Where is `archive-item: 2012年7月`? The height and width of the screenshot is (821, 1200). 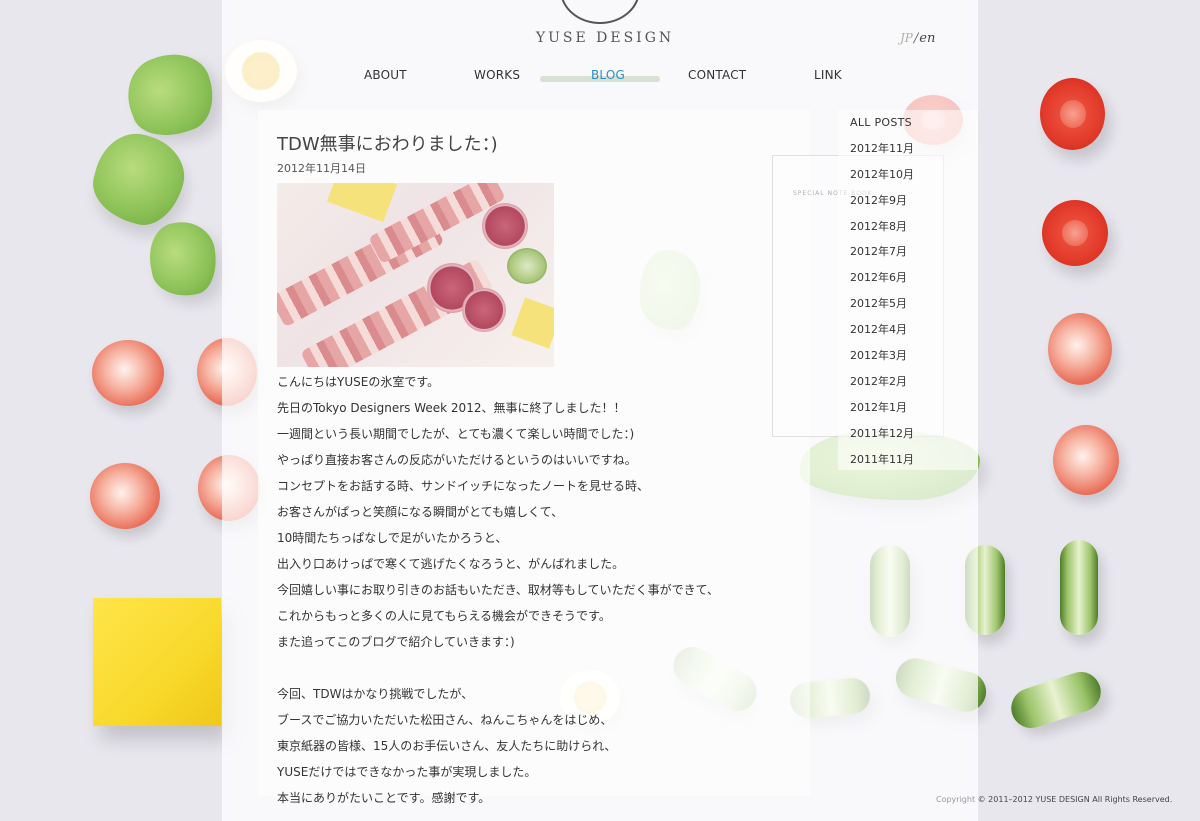 archive-item: 2012年7月 is located at coordinates (882, 255).